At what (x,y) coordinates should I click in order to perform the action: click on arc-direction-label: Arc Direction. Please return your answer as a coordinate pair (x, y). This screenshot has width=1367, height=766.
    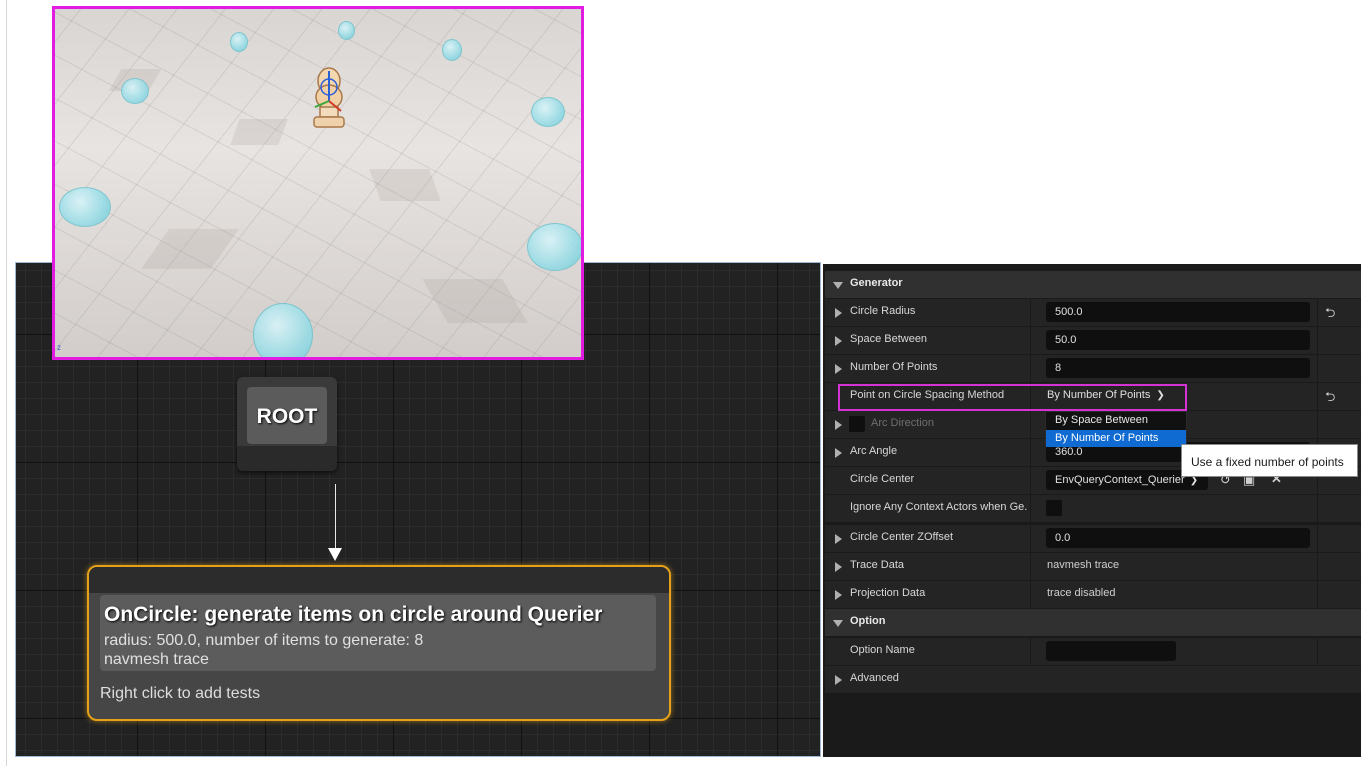
    Looking at the image, I should click on (902, 423).